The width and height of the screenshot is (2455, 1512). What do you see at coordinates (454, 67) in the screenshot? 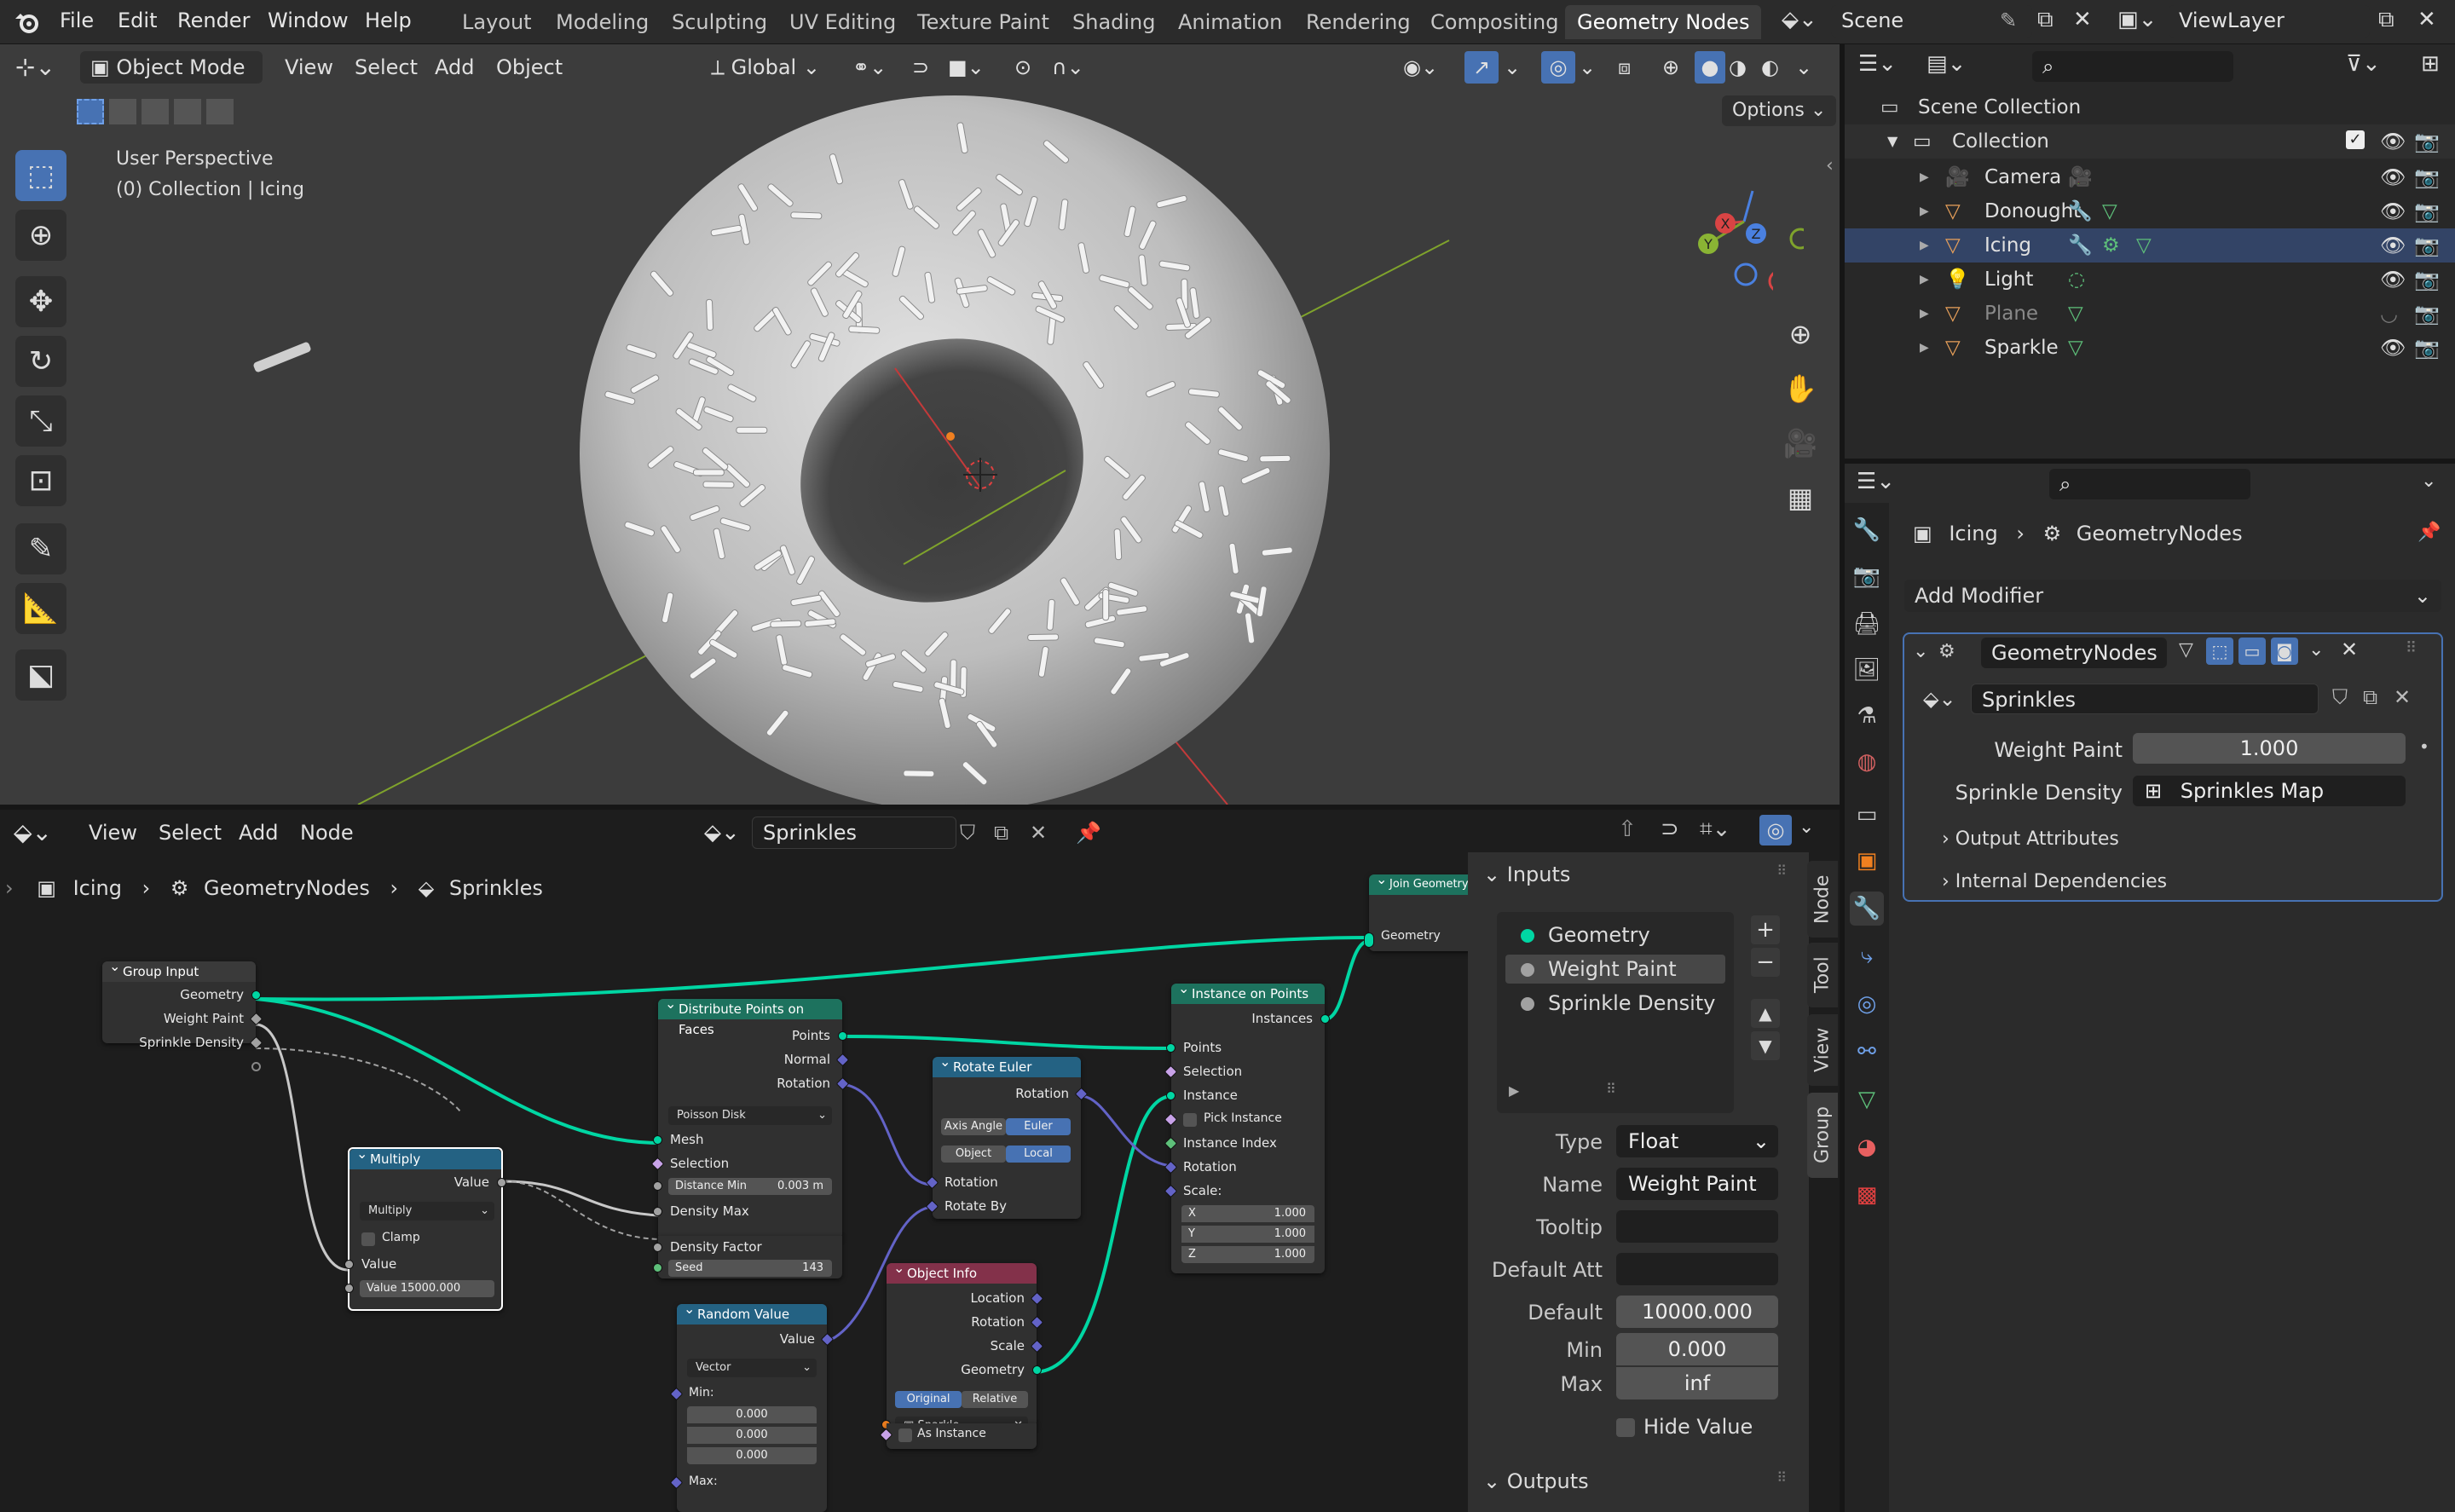
I see `menu-add: Add` at bounding box center [454, 67].